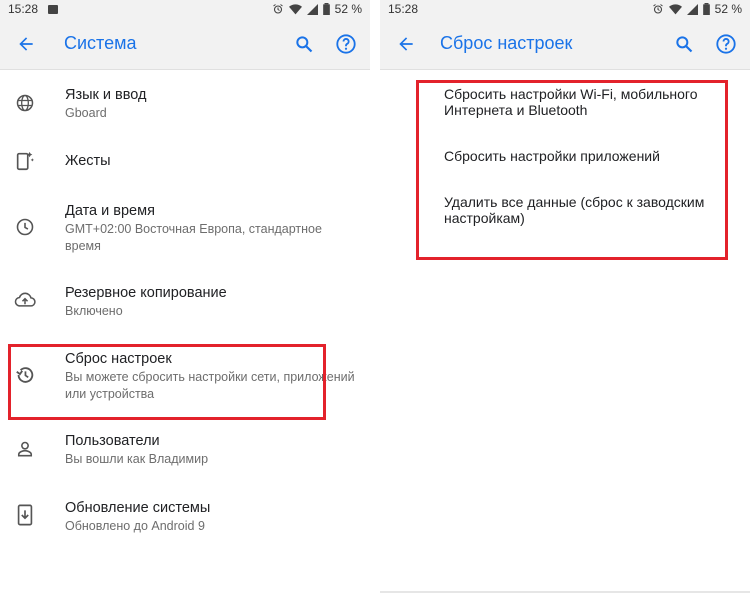  Describe the element at coordinates (135, 526) in the screenshot. I see `item-subtitle: Обновлено до Android 9` at that location.